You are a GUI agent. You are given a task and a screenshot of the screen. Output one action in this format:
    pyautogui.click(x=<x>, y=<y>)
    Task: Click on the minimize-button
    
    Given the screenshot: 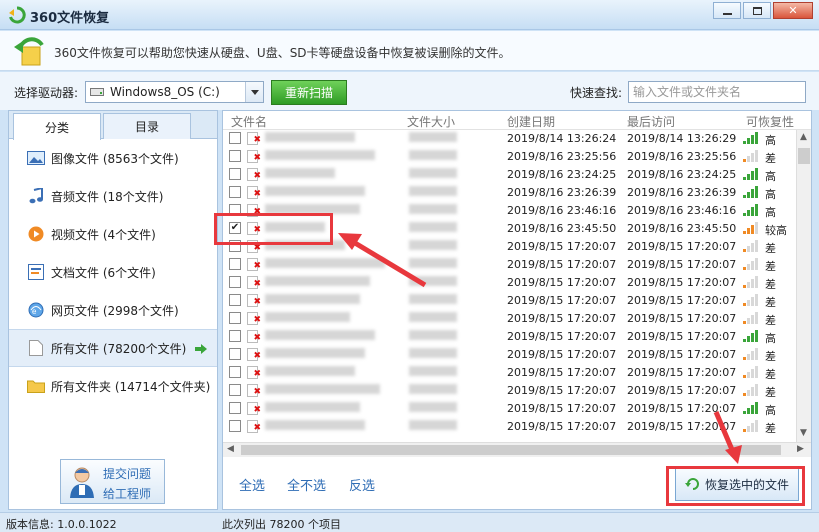 What is the action you would take?
    pyautogui.click(x=727, y=10)
    